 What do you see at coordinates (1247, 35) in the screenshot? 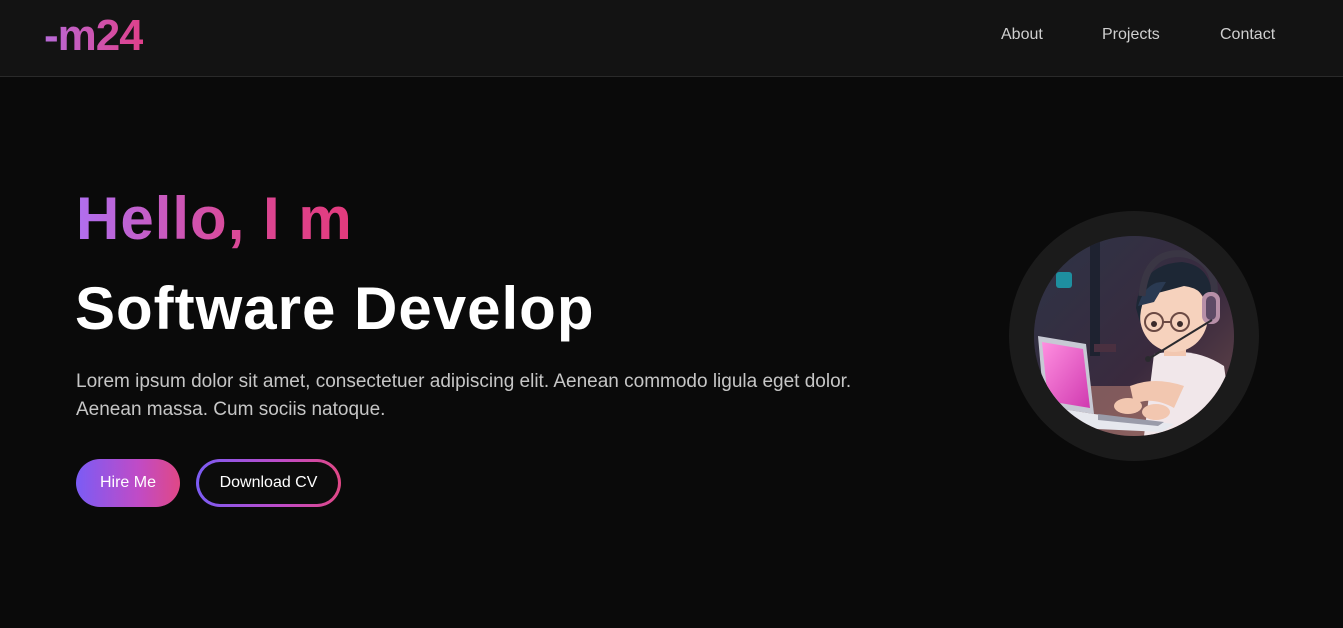
I see `nav-link-contact: Contact` at bounding box center [1247, 35].